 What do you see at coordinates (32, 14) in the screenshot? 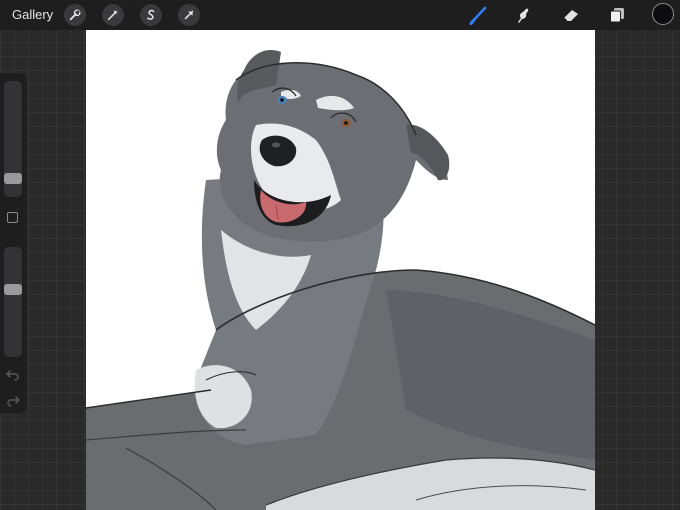
I see `gallery-button: Gallery` at bounding box center [32, 14].